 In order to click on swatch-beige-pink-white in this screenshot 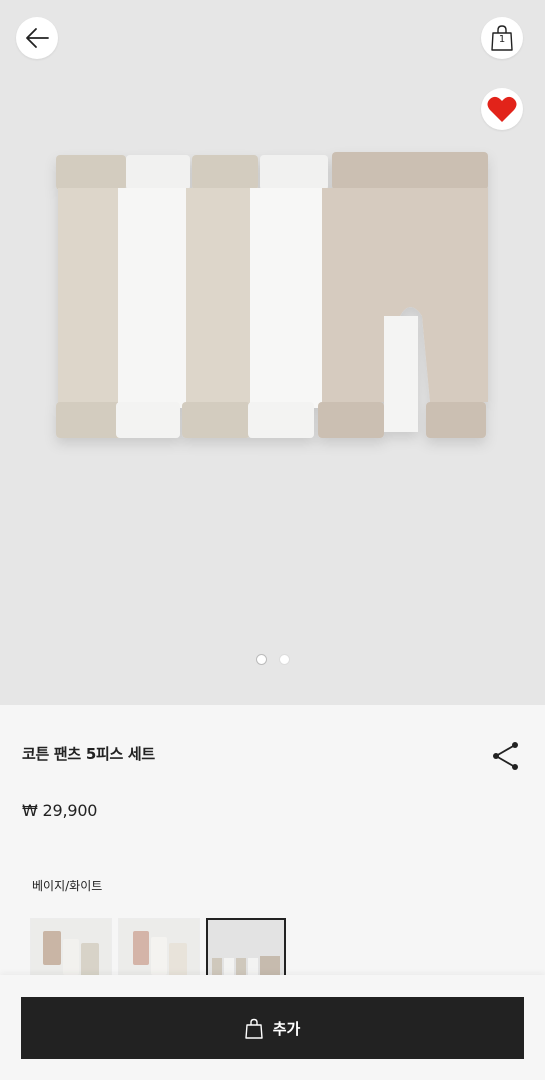, I will do `click(71, 949)`.